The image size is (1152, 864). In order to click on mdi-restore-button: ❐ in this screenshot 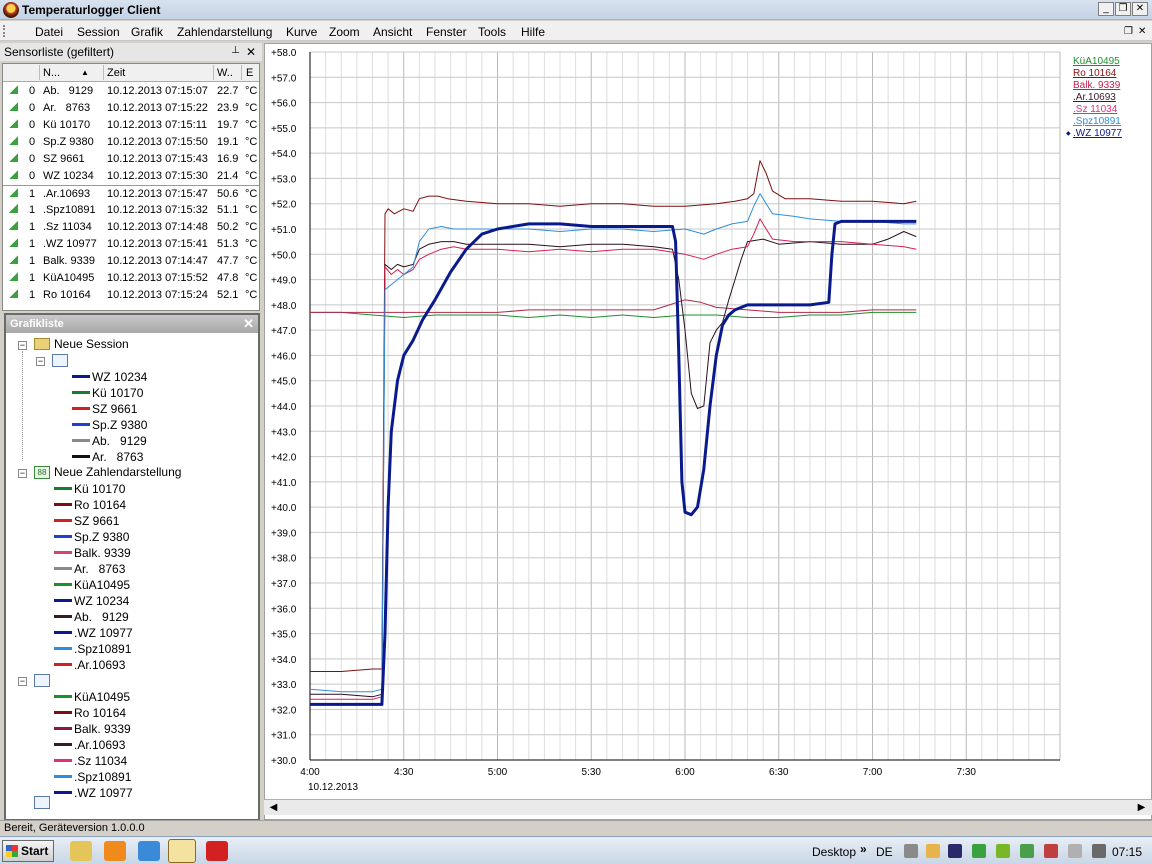, I will do `click(1128, 31)`.